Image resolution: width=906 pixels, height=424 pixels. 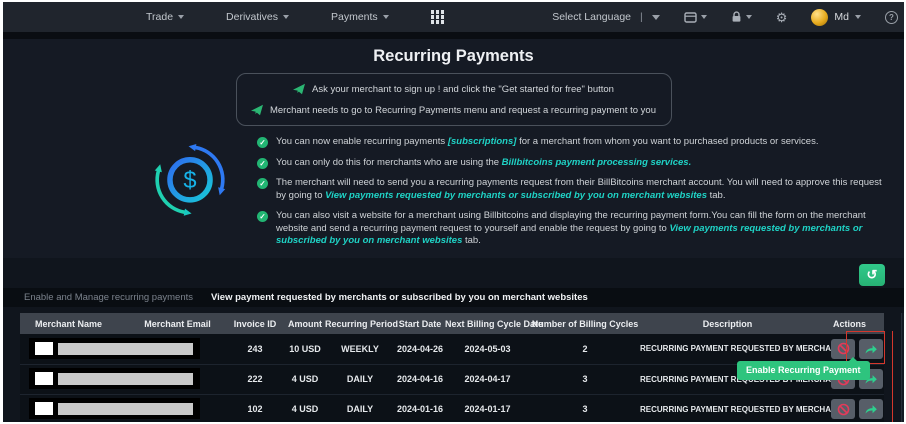 What do you see at coordinates (728, 17) in the screenshot?
I see `nav-right: Select Language | ⚙ Md ?` at bounding box center [728, 17].